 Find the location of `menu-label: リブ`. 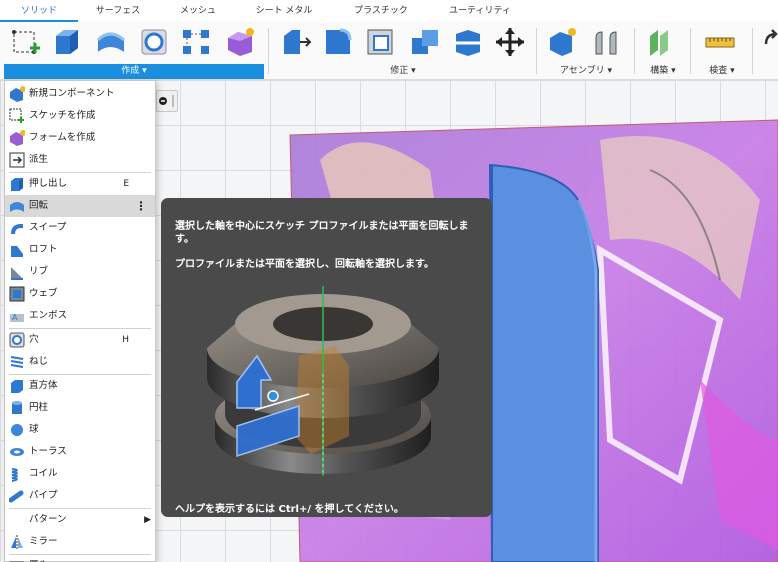

menu-label: リブ is located at coordinates (39, 271).